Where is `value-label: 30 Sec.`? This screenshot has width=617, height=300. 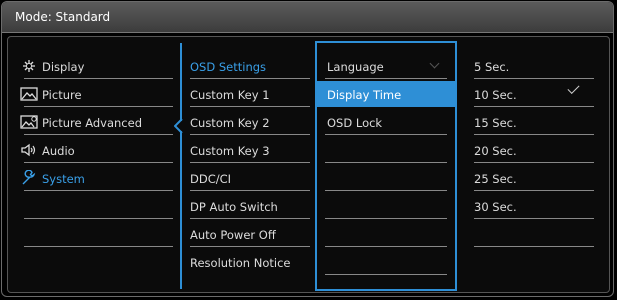
value-label: 30 Sec. is located at coordinates (495, 207).